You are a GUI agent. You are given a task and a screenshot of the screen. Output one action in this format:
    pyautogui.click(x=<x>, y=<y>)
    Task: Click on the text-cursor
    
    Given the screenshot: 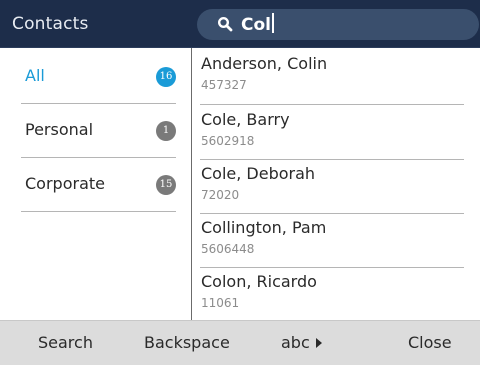 What is the action you would take?
    pyautogui.click(x=272, y=23)
    